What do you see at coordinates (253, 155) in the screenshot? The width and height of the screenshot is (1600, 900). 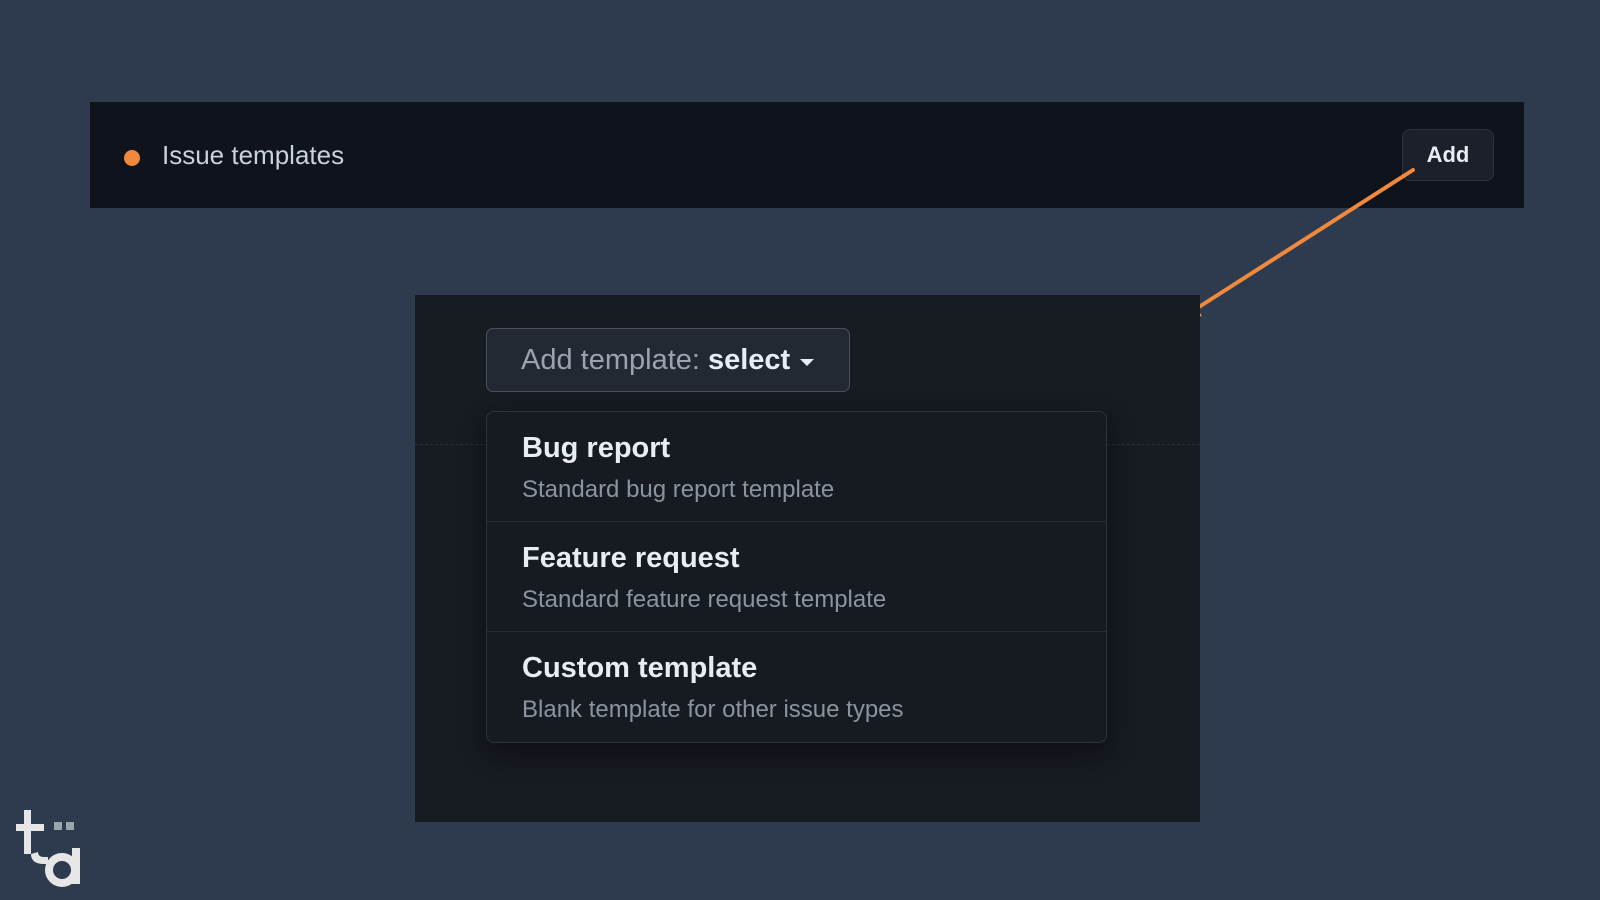 I see `header-title: Issue templates` at bounding box center [253, 155].